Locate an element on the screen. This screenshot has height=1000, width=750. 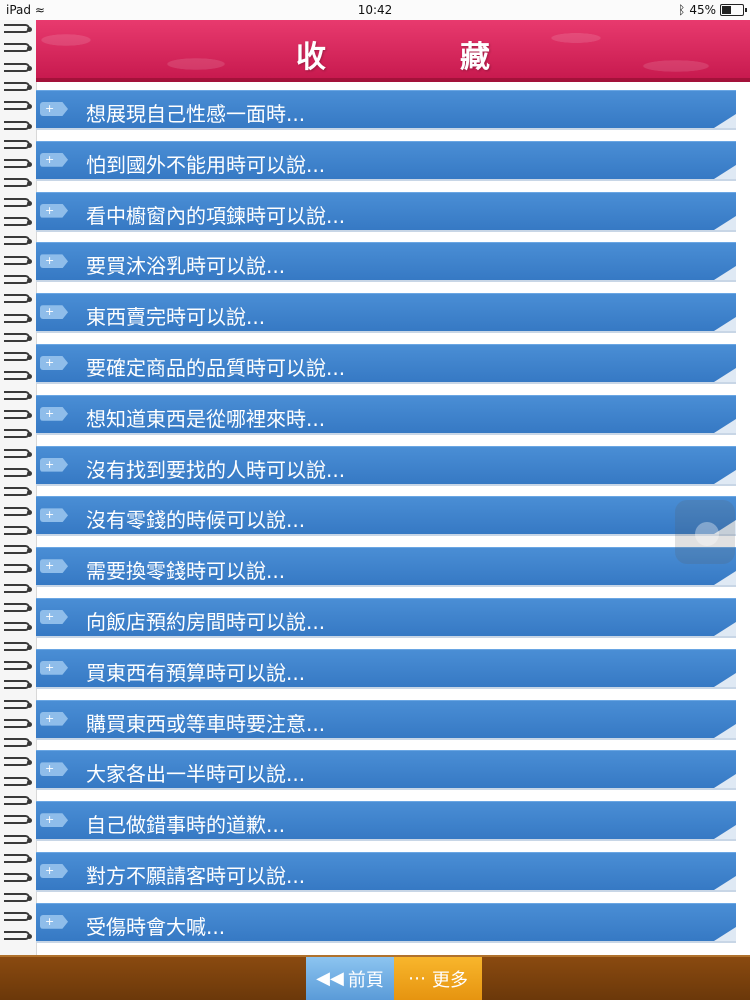
status-time: 10:42 is located at coordinates (375, 10).